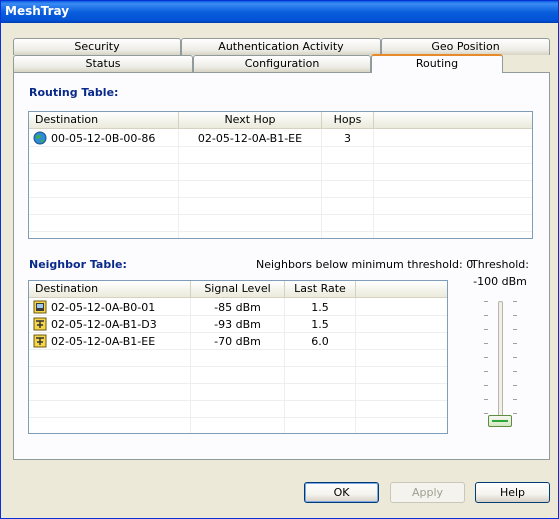 The height and width of the screenshot is (519, 559). I want to click on tab-authentication-activity: Authentication Activity, so click(281, 46).